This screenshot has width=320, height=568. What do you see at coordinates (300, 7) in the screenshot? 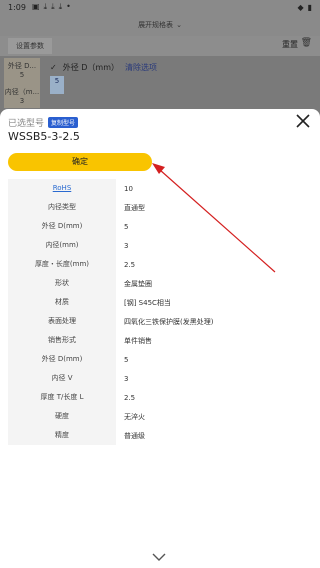
I see `wifi-icon: ◆` at bounding box center [300, 7].